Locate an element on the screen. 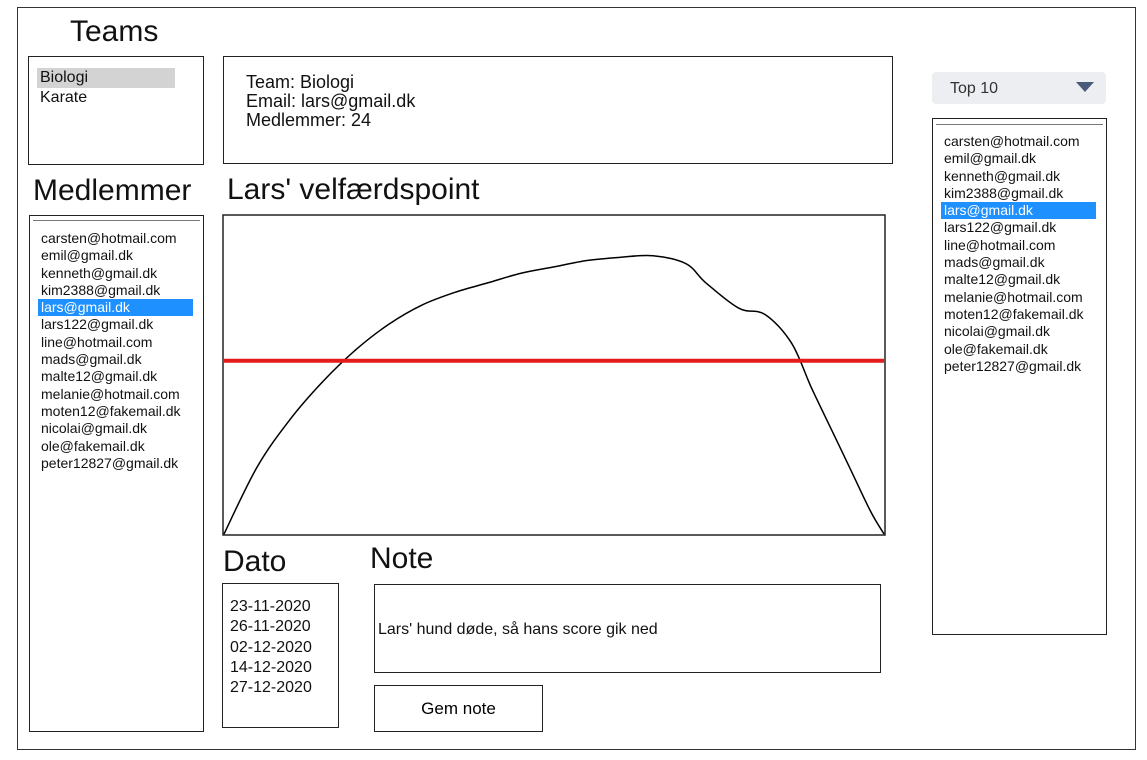 Image resolution: width=1147 pixels, height=760 pixels. date-list-item: 14-12-2020 is located at coordinates (284, 668).